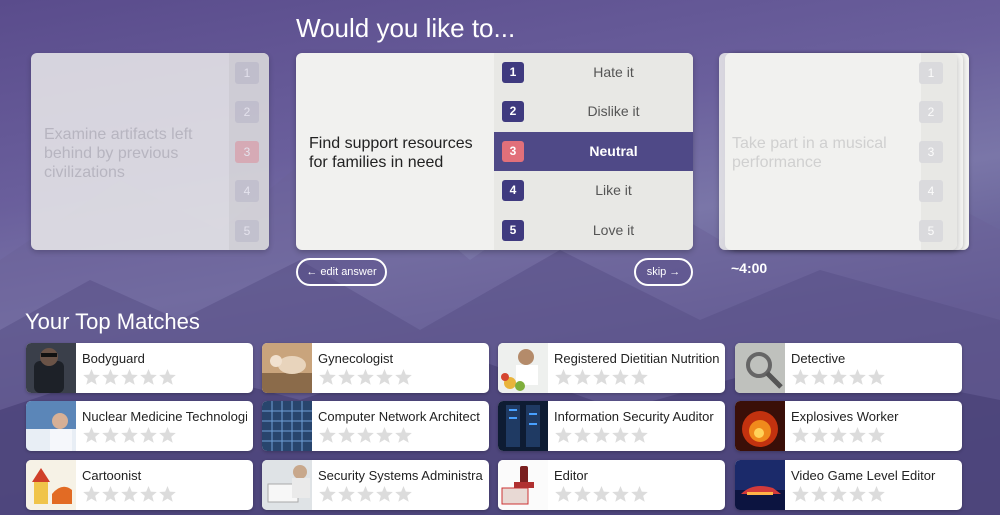 The width and height of the screenshot is (1000, 515). Describe the element at coordinates (164, 416) in the screenshot. I see `match-name: Nuclear Medicine Technologist` at that location.